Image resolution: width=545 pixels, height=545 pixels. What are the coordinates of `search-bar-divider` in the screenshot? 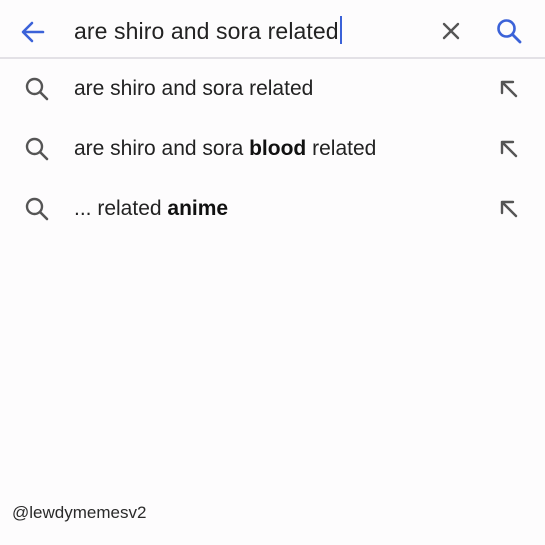 It's located at (272, 58).